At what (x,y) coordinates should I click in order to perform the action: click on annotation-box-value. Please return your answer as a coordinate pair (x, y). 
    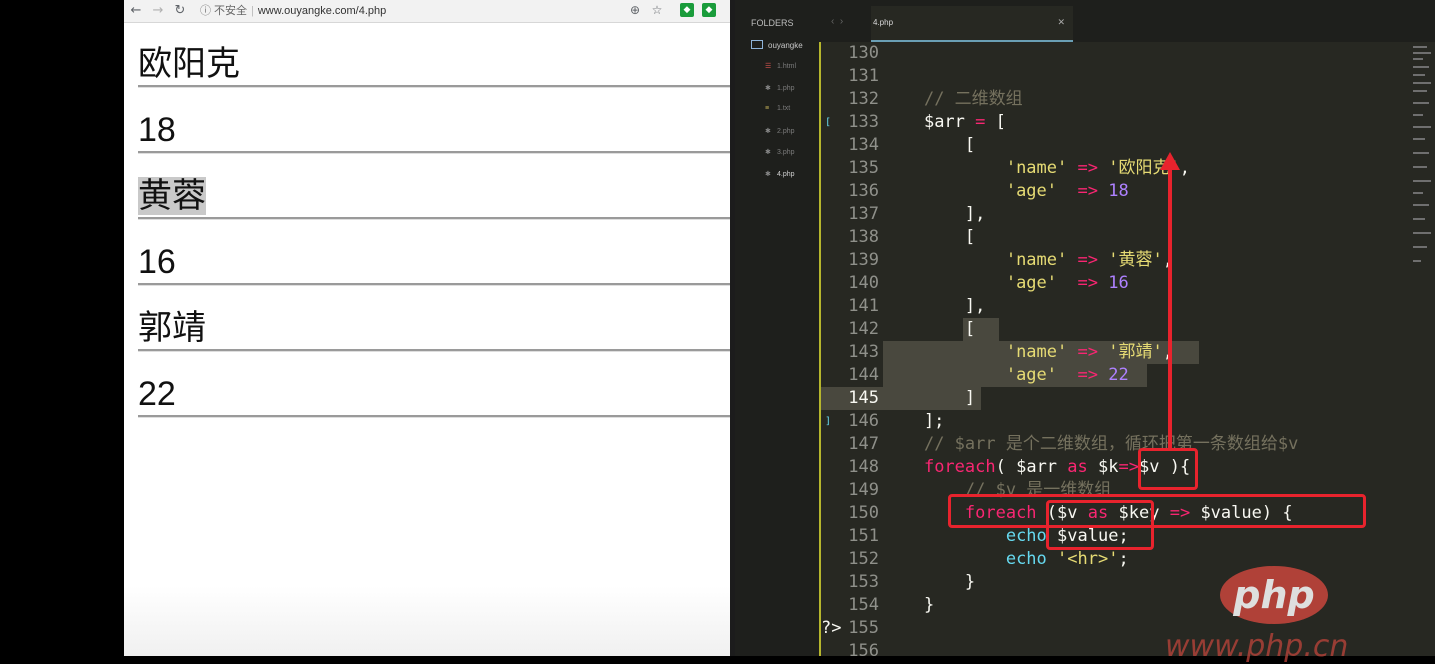
    Looking at the image, I should click on (1100, 525).